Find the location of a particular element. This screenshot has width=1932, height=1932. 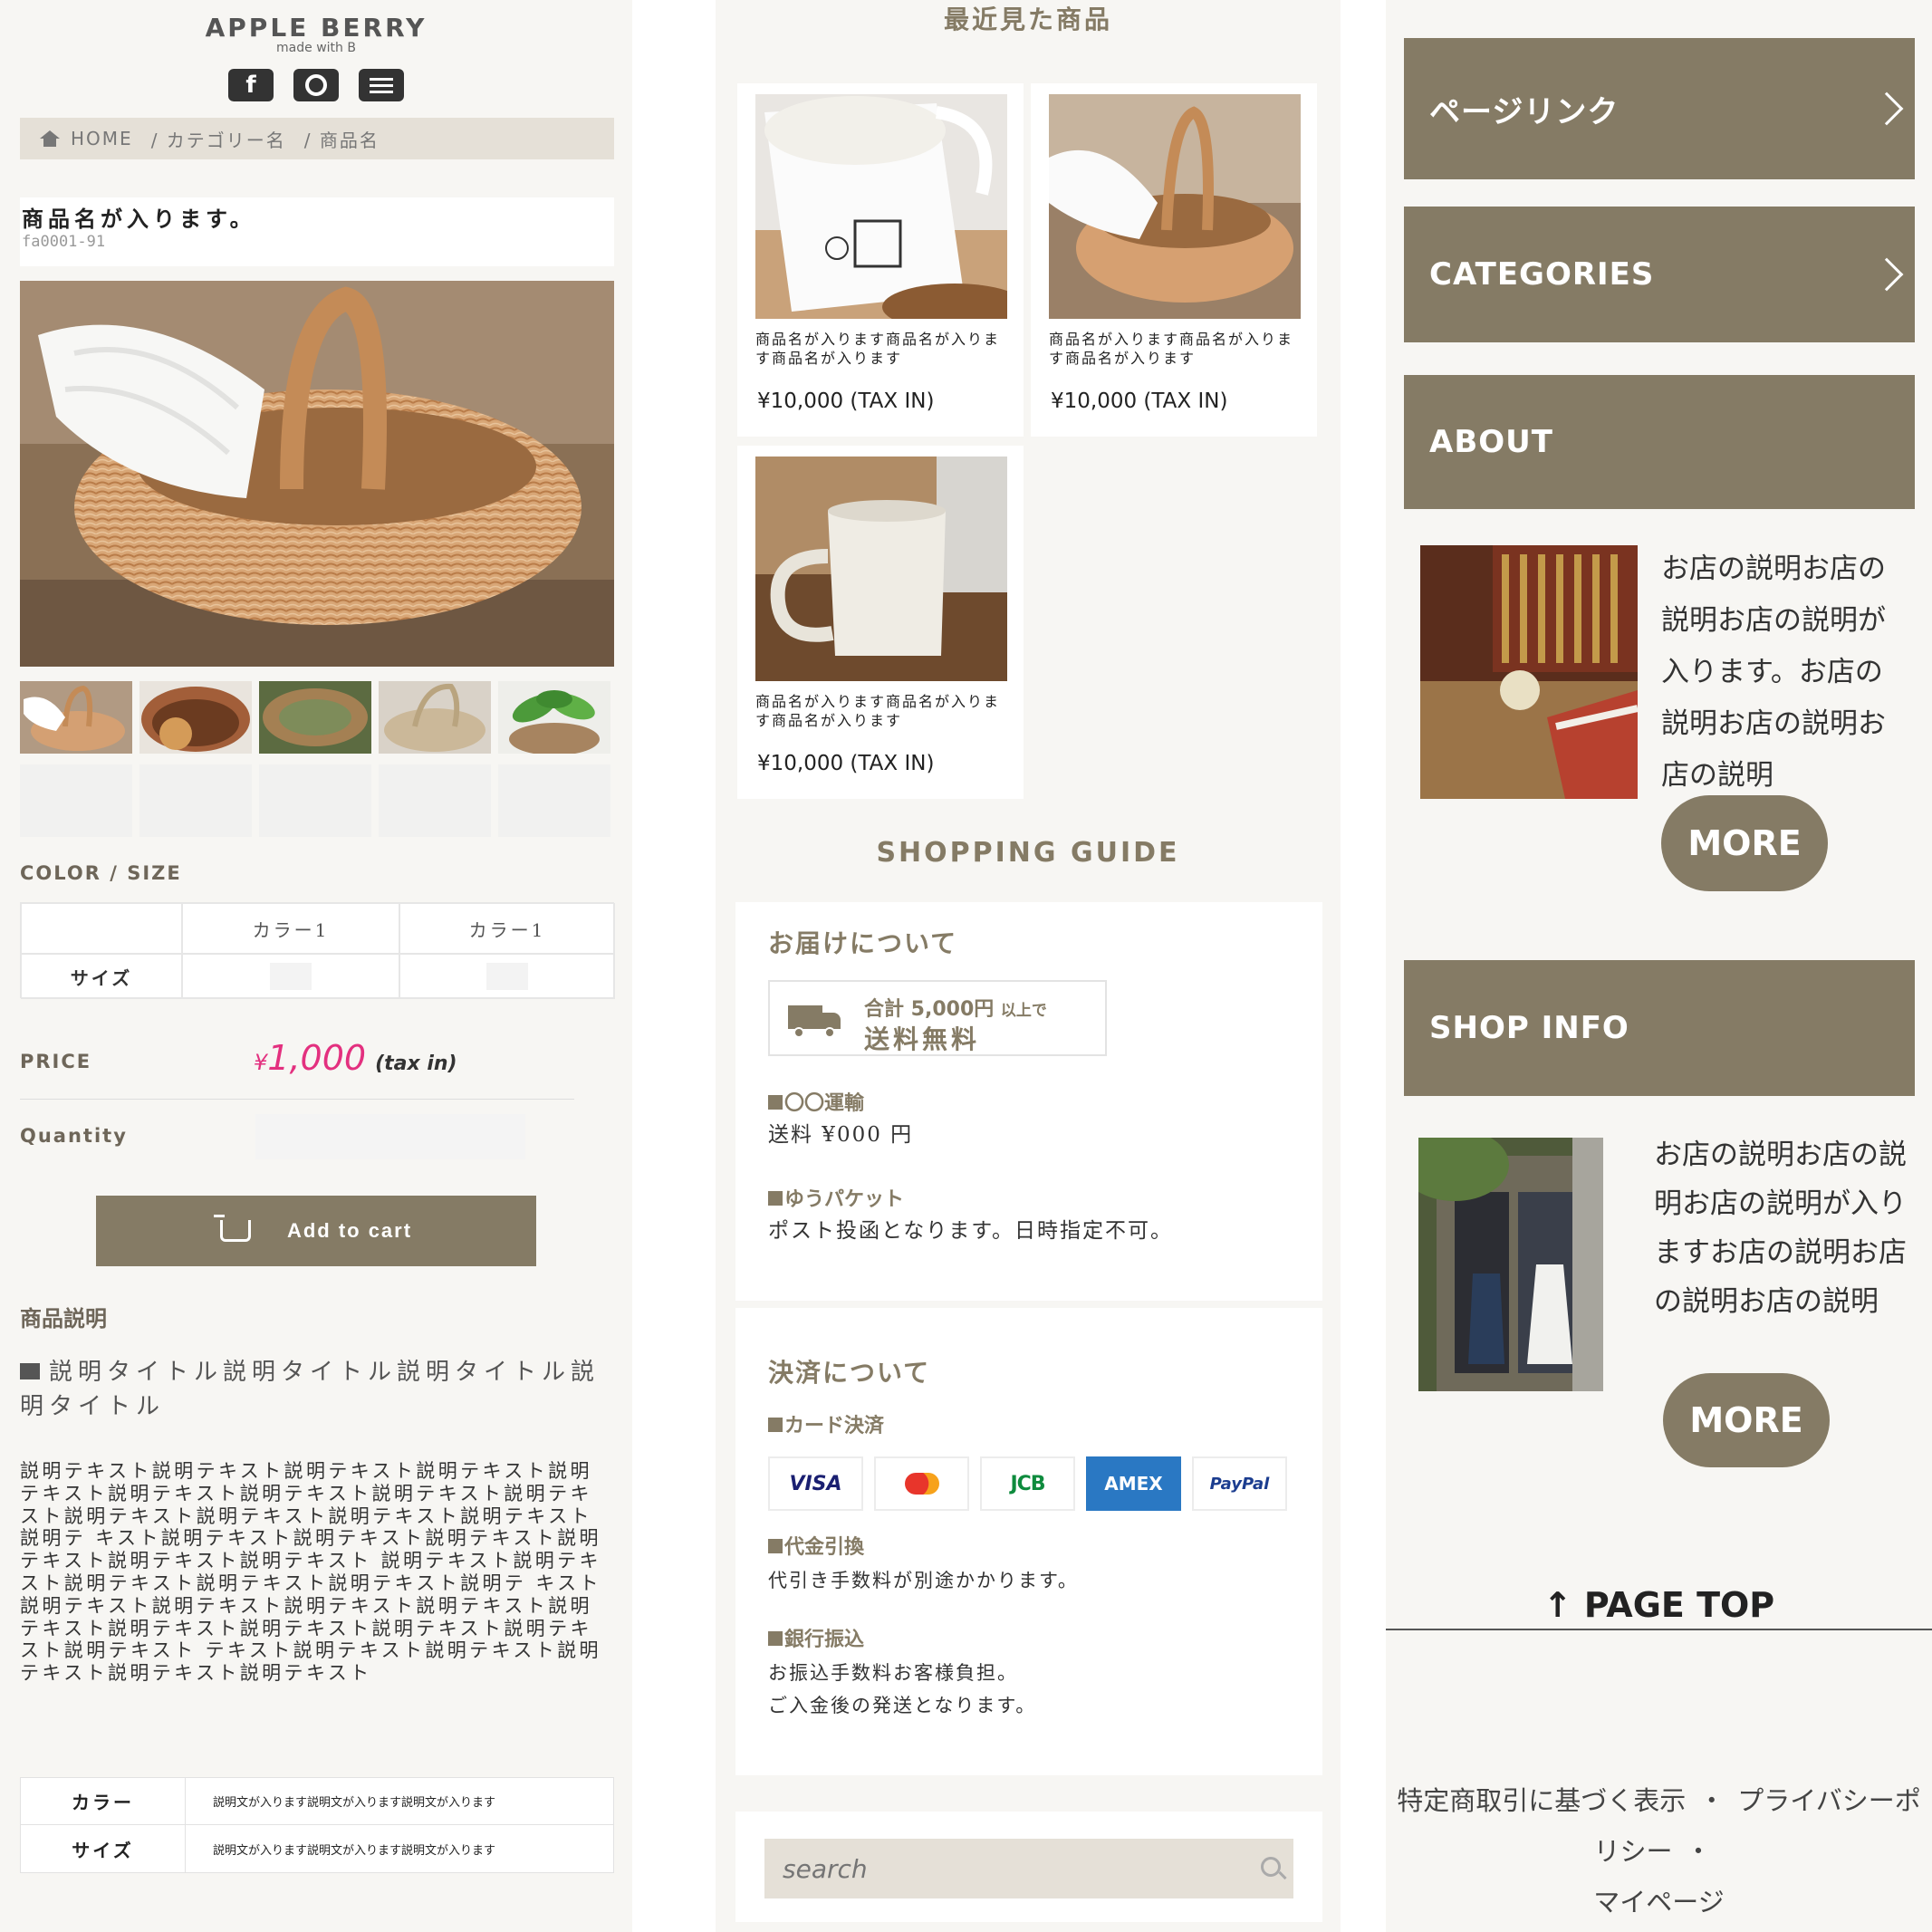

thumbnail-basket-towel is located at coordinates (76, 717).